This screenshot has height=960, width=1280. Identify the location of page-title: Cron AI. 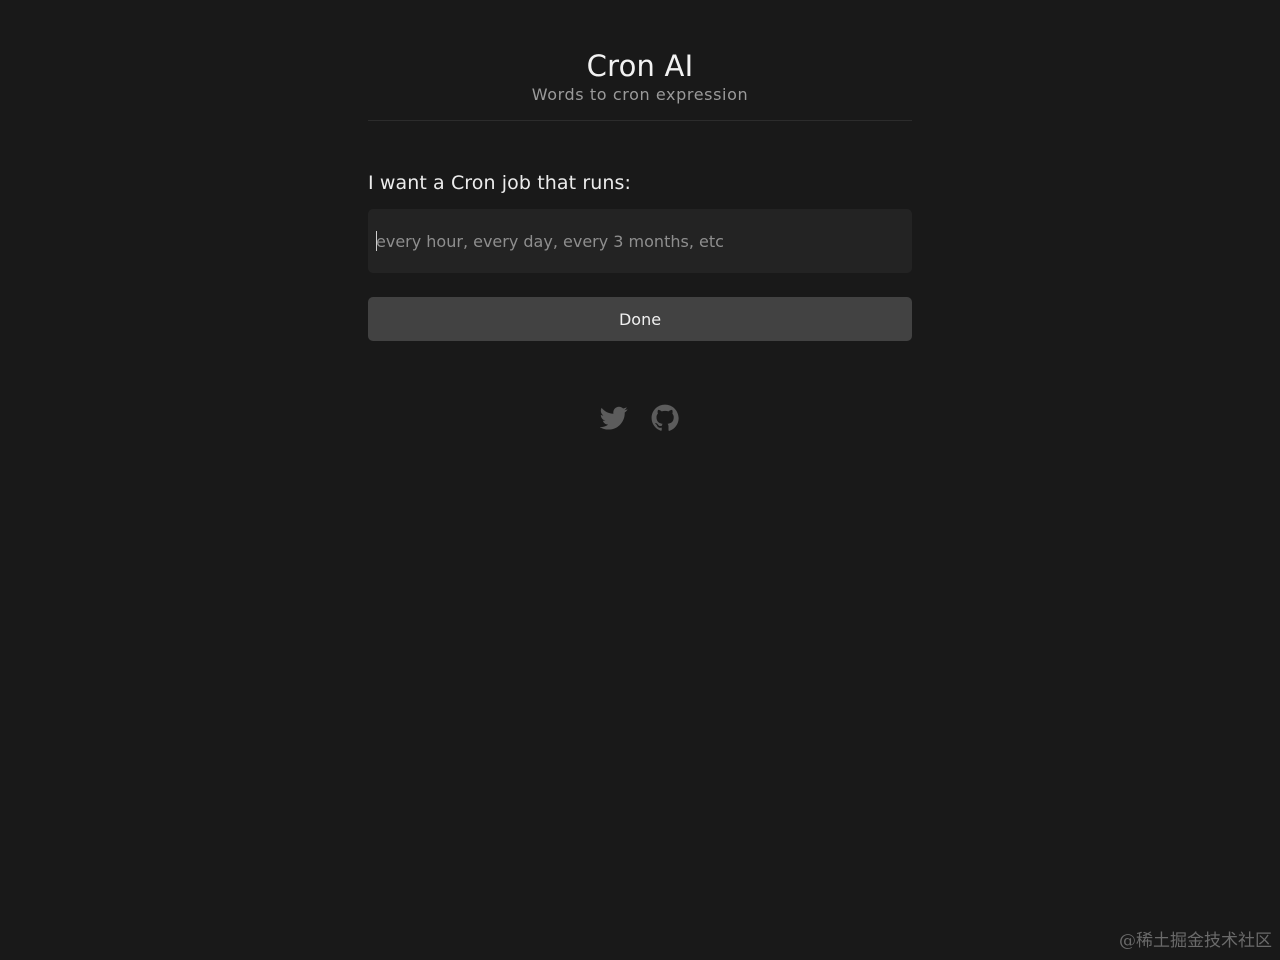
(640, 66).